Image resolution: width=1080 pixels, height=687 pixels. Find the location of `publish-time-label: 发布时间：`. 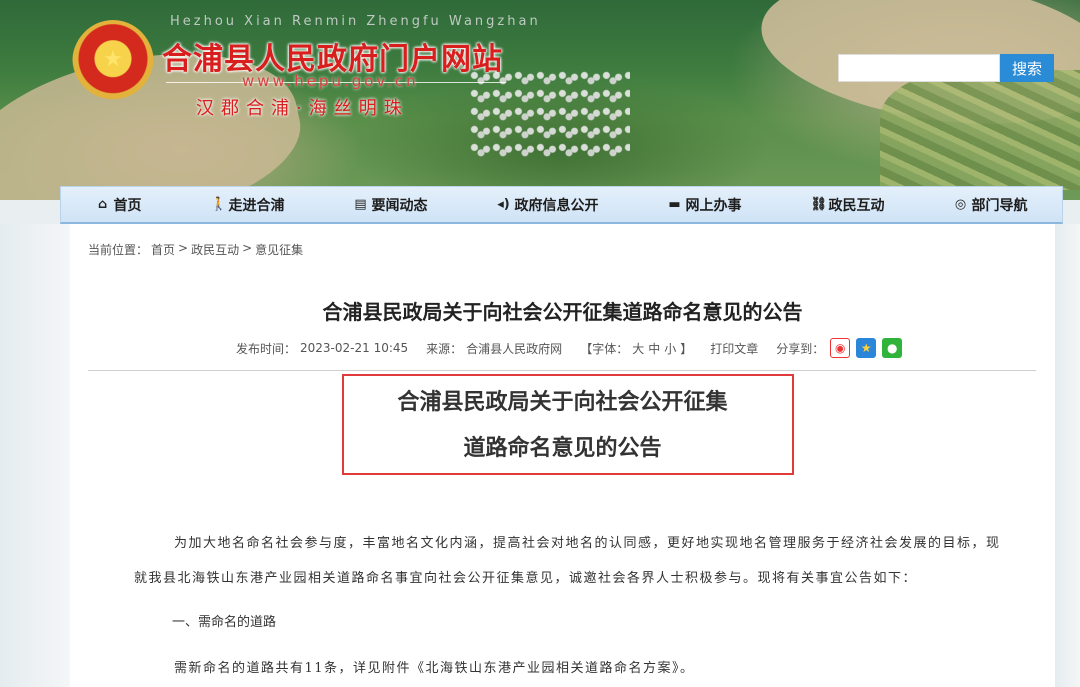

publish-time-label: 发布时间： is located at coordinates (266, 348).